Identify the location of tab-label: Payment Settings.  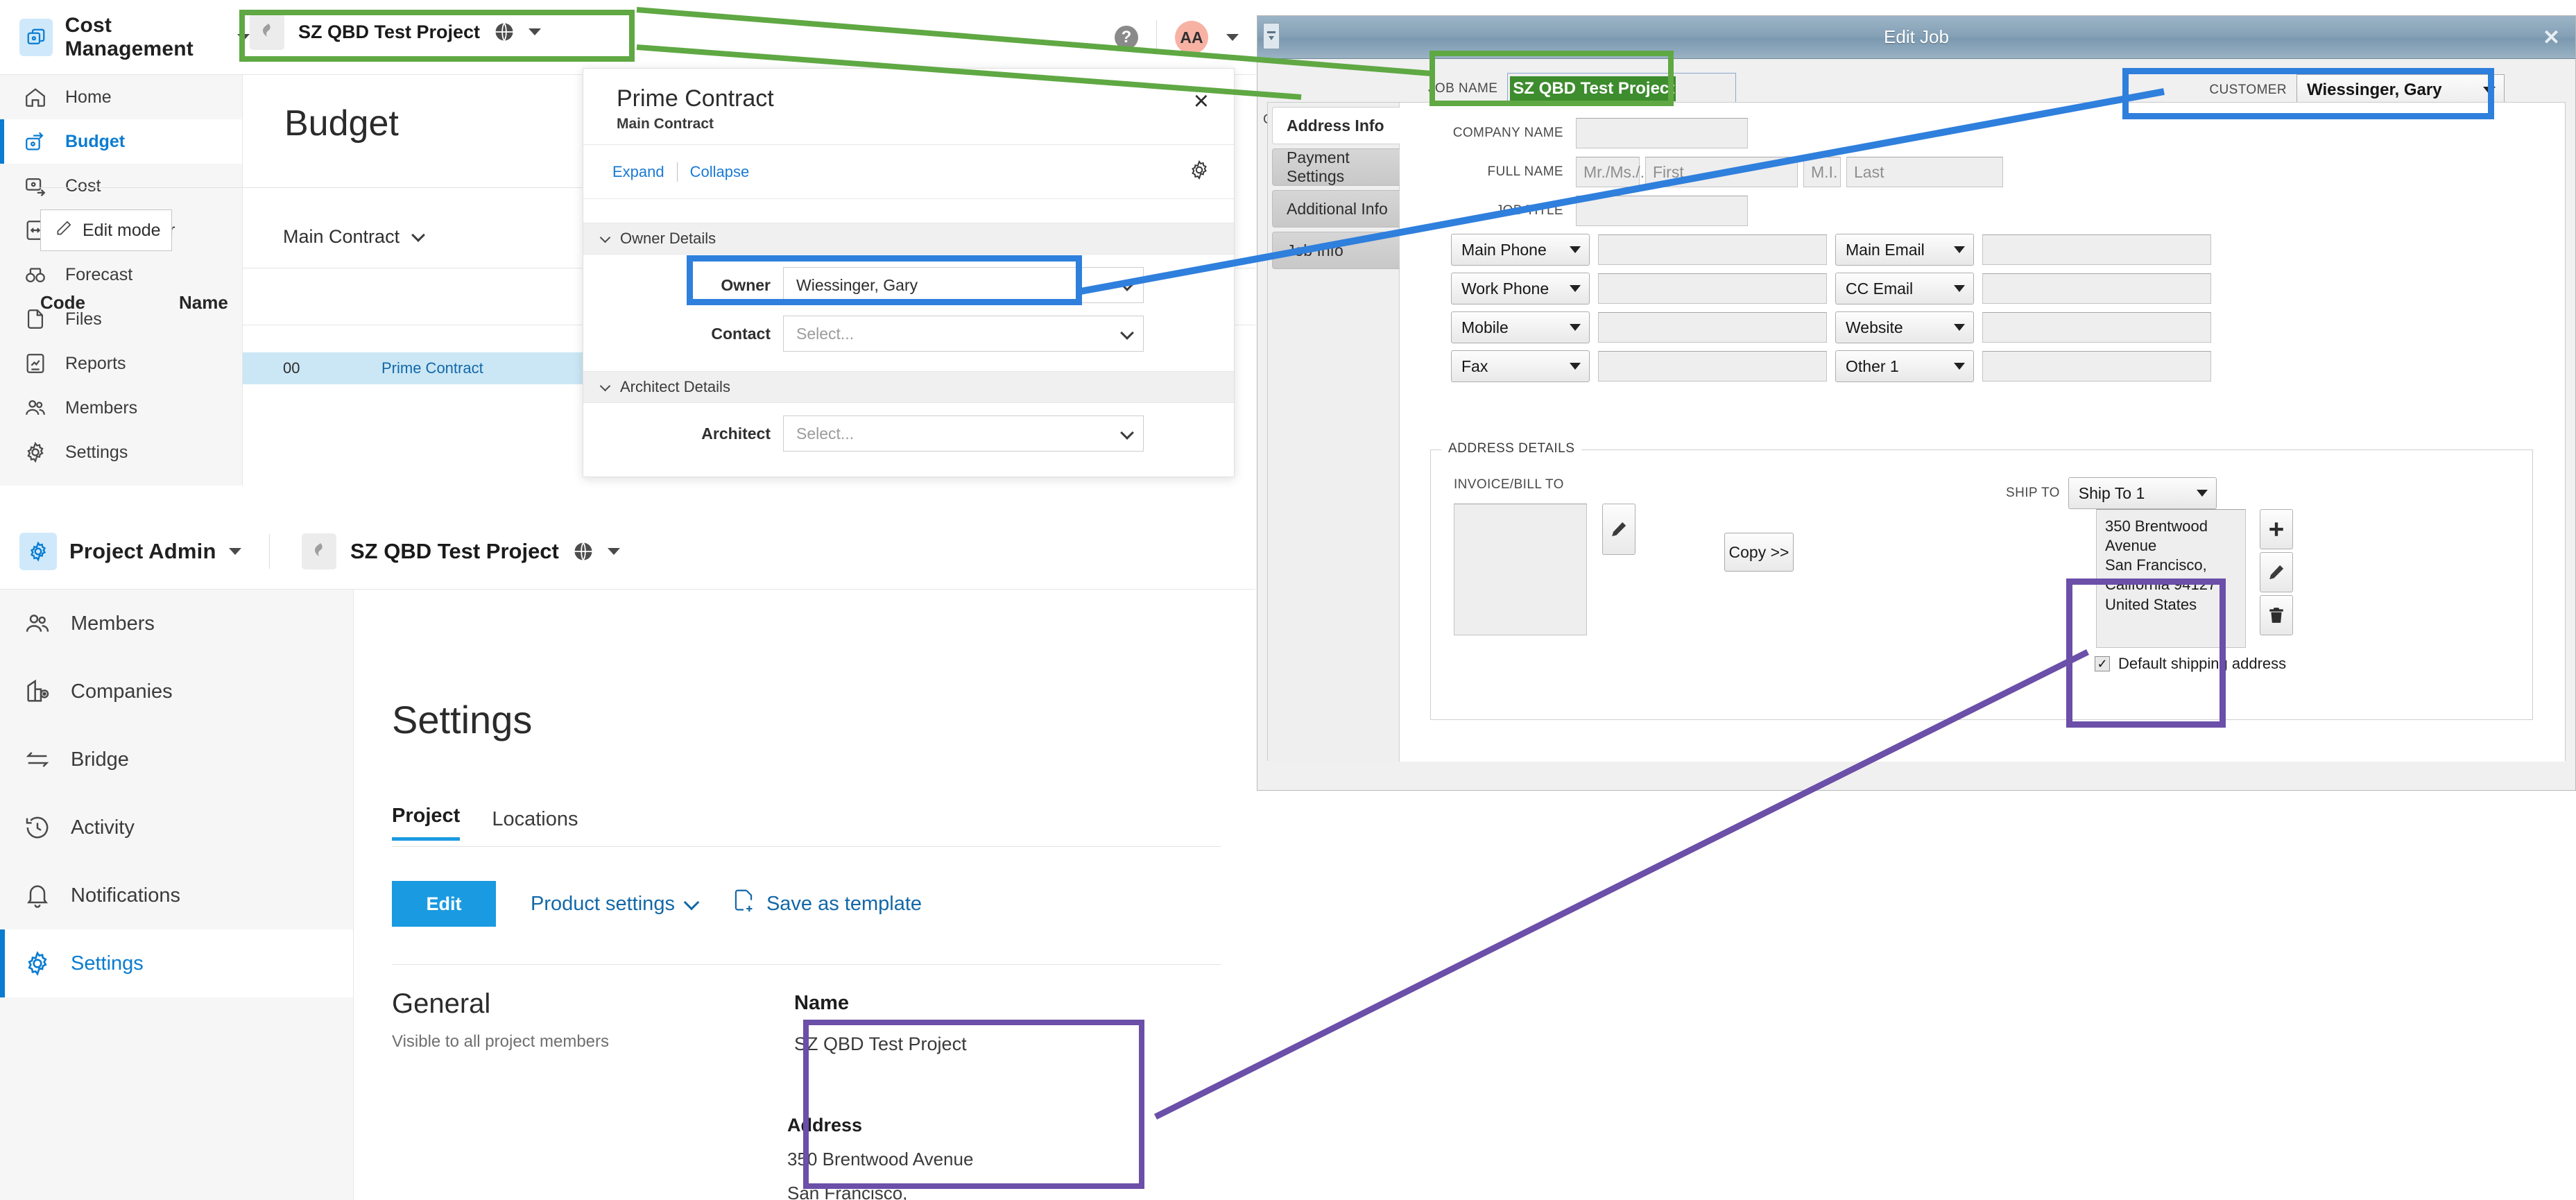
(1318, 166).